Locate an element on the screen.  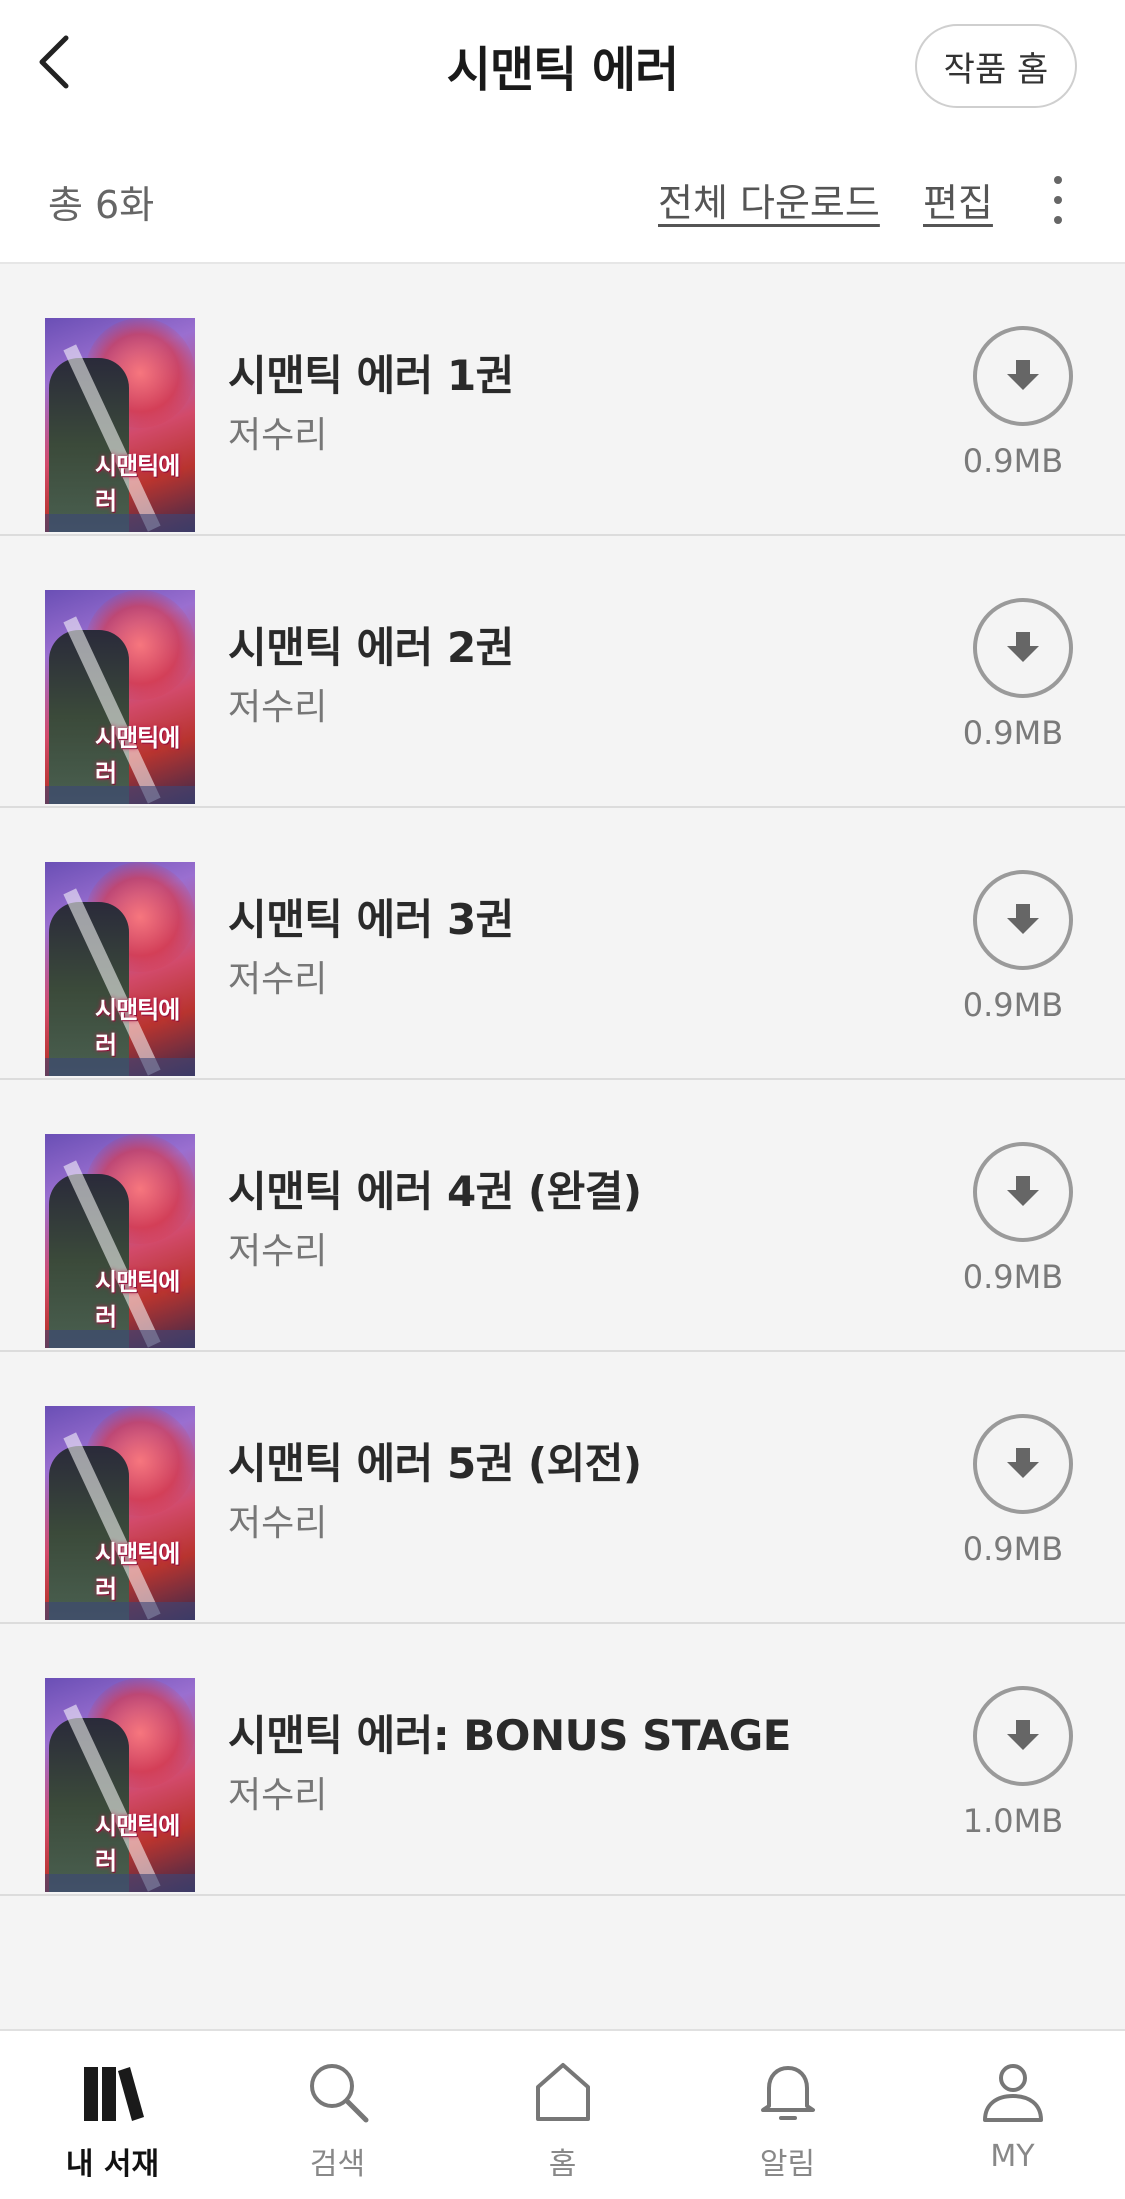
episode-item: 시맨틱에러 시맨틱 에러 4권 (완결) 저수리 0.9MB is located at coordinates (562, 1216).